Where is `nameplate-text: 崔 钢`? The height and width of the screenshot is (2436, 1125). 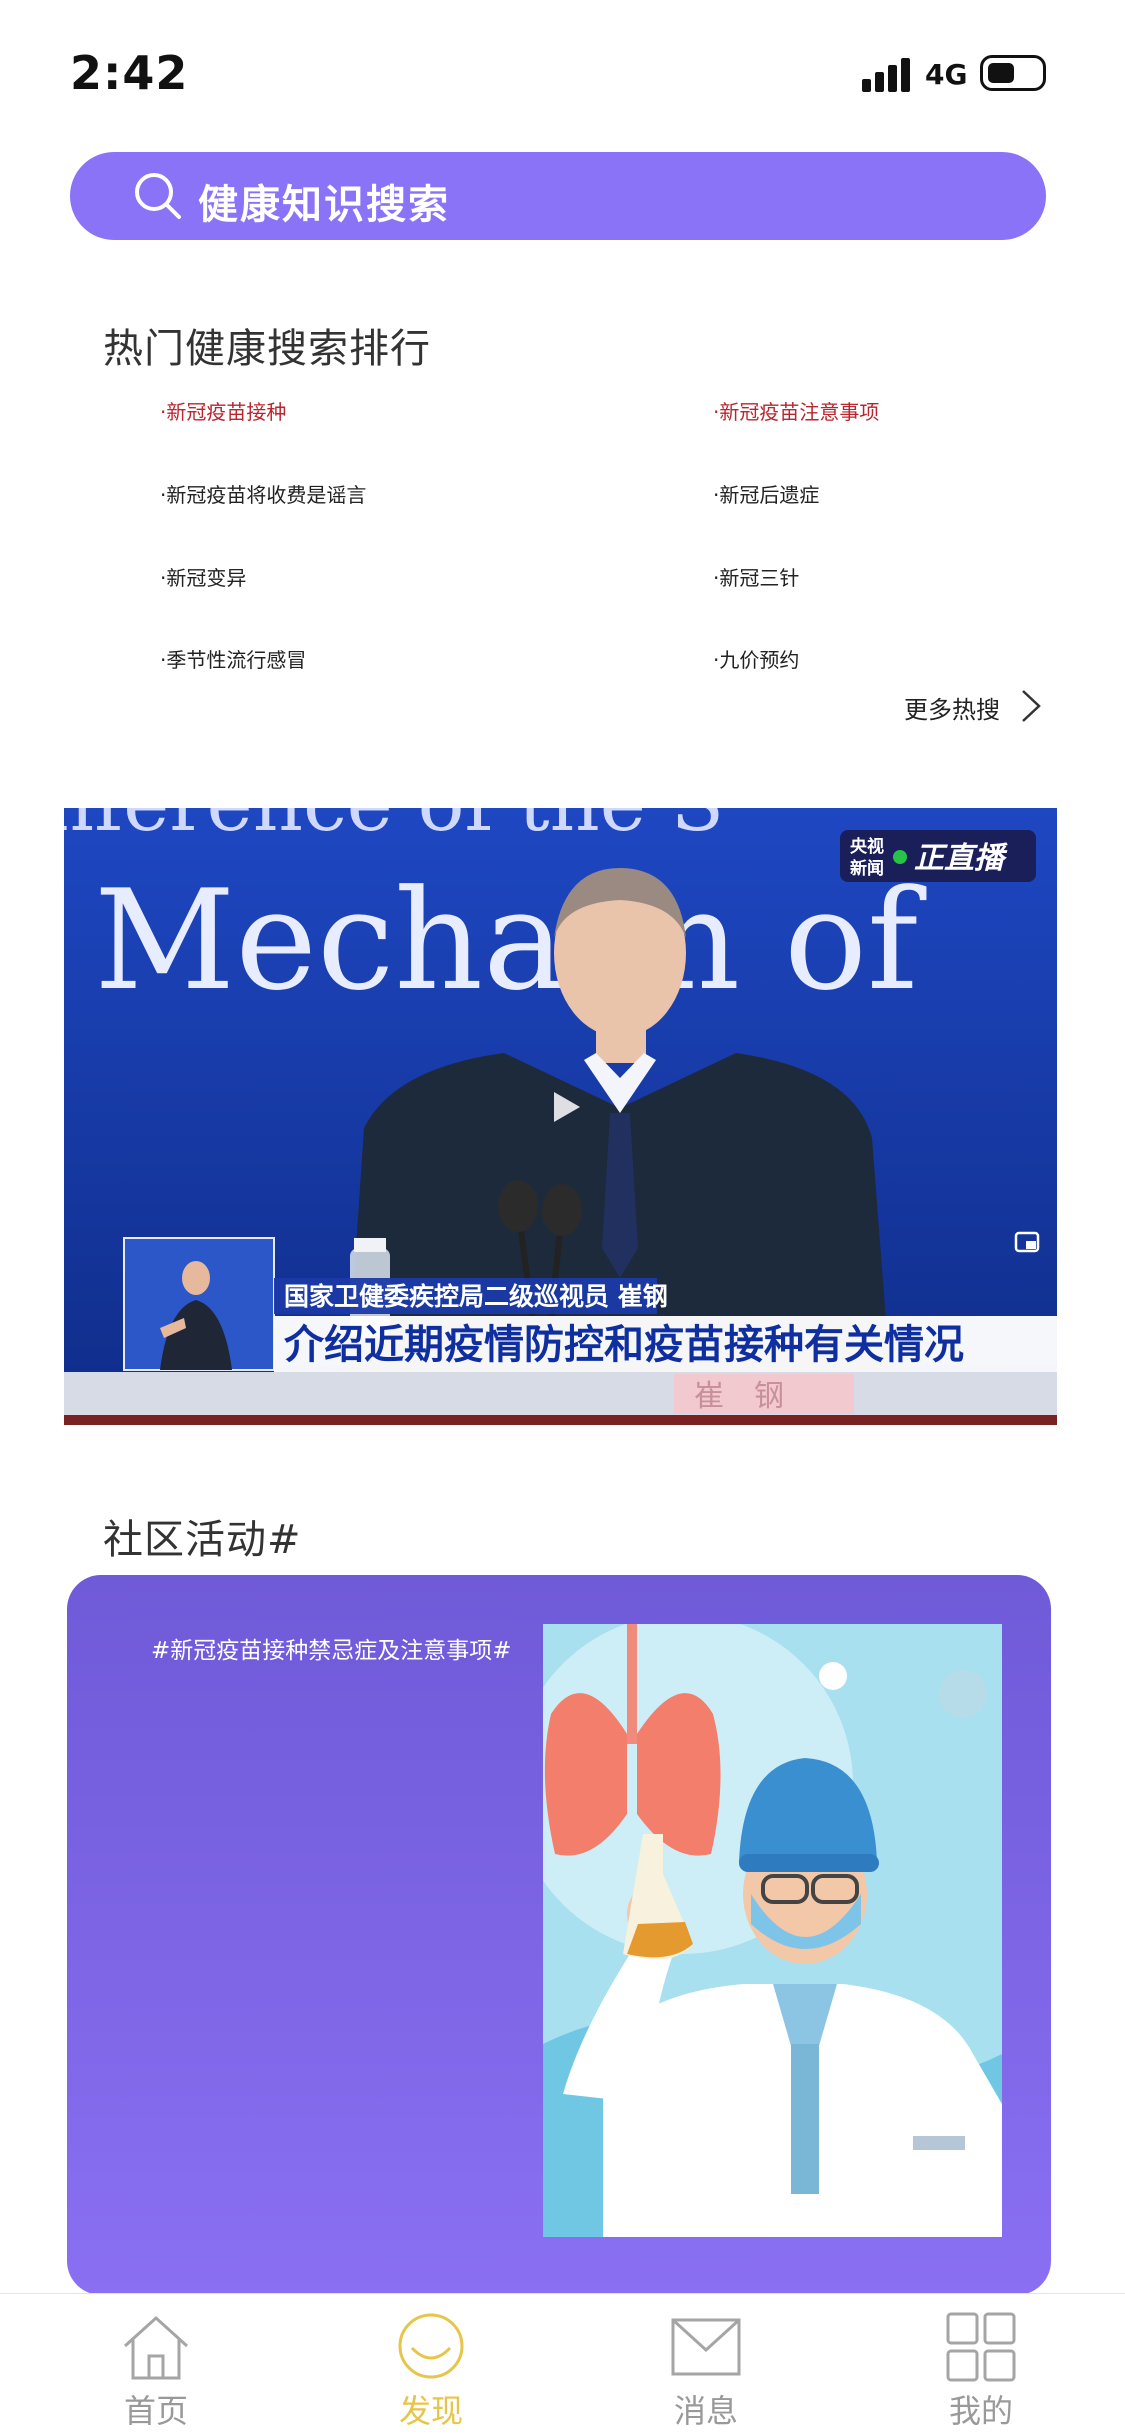
nameplate-text: 崔 钢 is located at coordinates (739, 1396).